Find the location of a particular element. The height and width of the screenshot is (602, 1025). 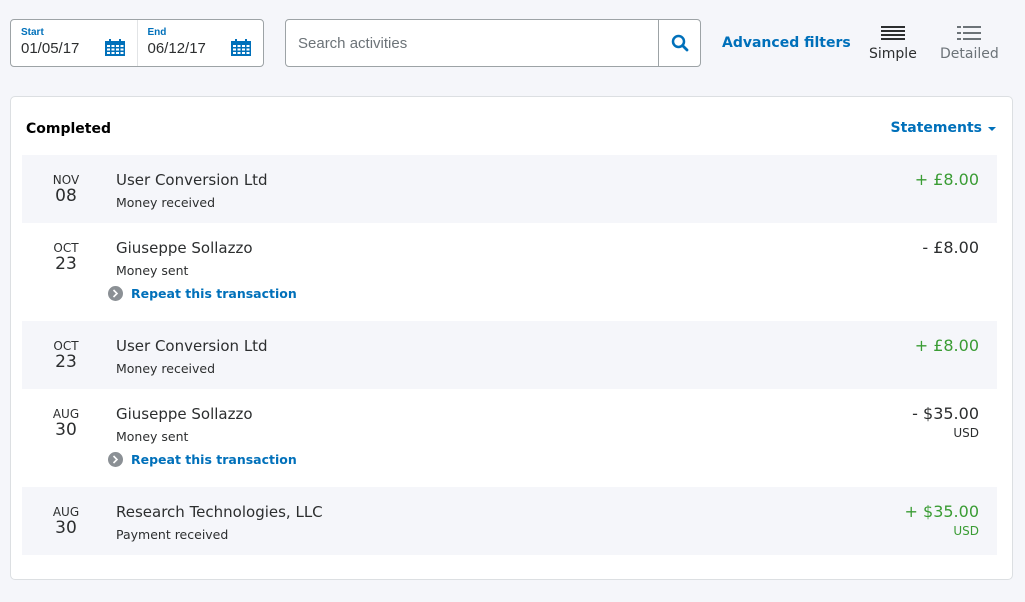

transaction-date: NOV 08 is located at coordinates (66, 189).